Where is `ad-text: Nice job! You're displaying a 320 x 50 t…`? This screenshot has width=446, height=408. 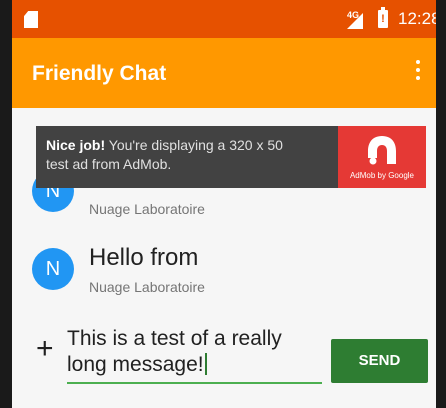 ad-text: Nice job! You're displaying a 320 x 50 t… is located at coordinates (196, 155).